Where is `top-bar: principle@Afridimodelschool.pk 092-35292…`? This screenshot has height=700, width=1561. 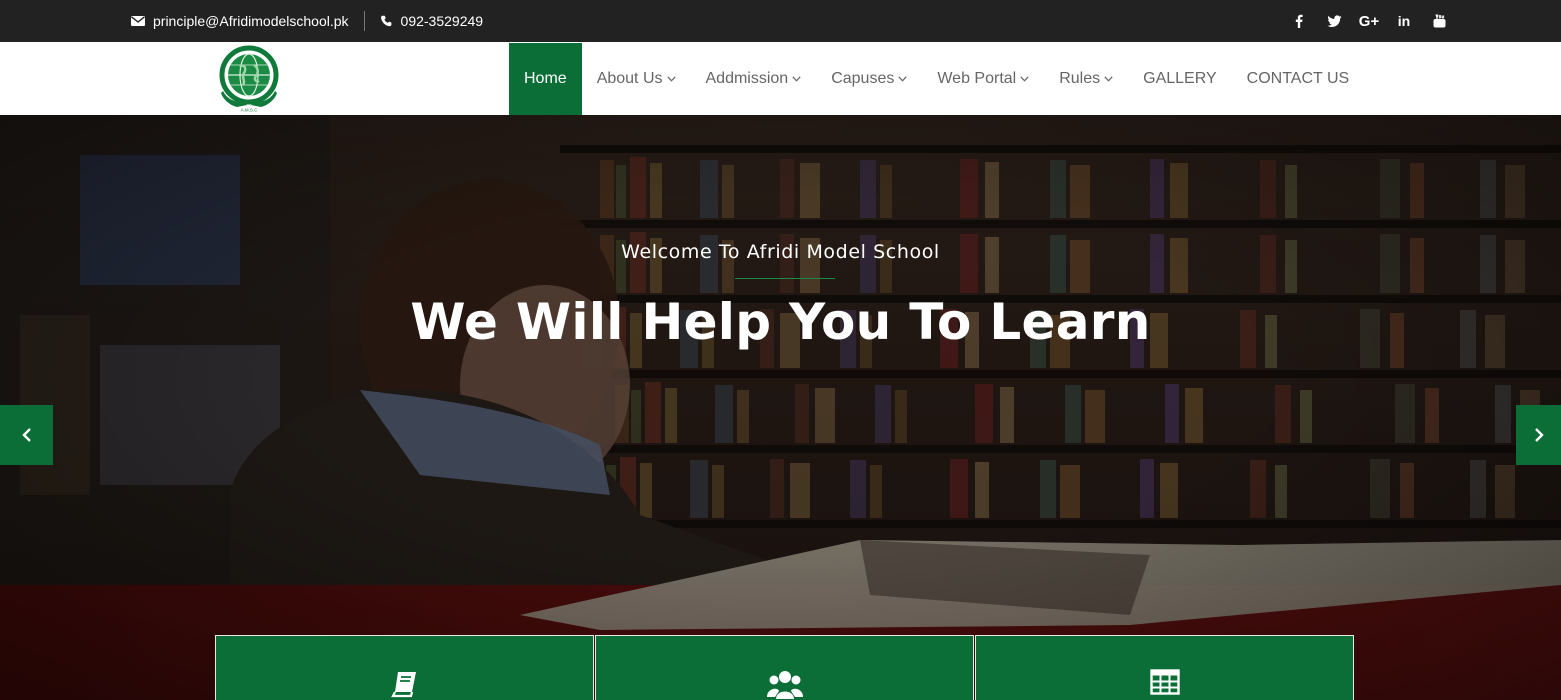 top-bar: principle@Afridimodelschool.pk 092-35292… is located at coordinates (780, 21).